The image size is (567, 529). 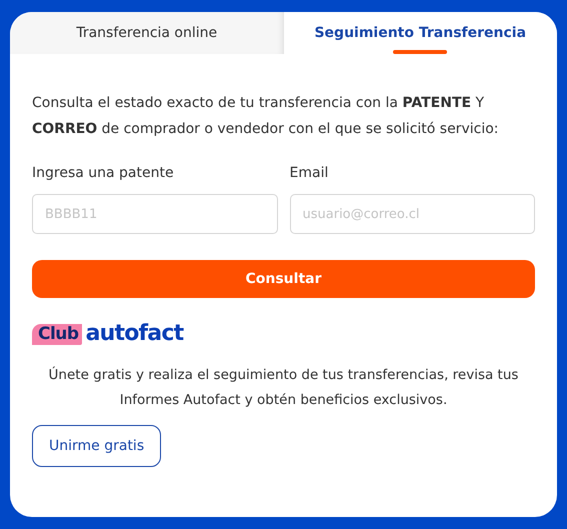 I want to click on field-label: Ingresa una patente, so click(x=103, y=173).